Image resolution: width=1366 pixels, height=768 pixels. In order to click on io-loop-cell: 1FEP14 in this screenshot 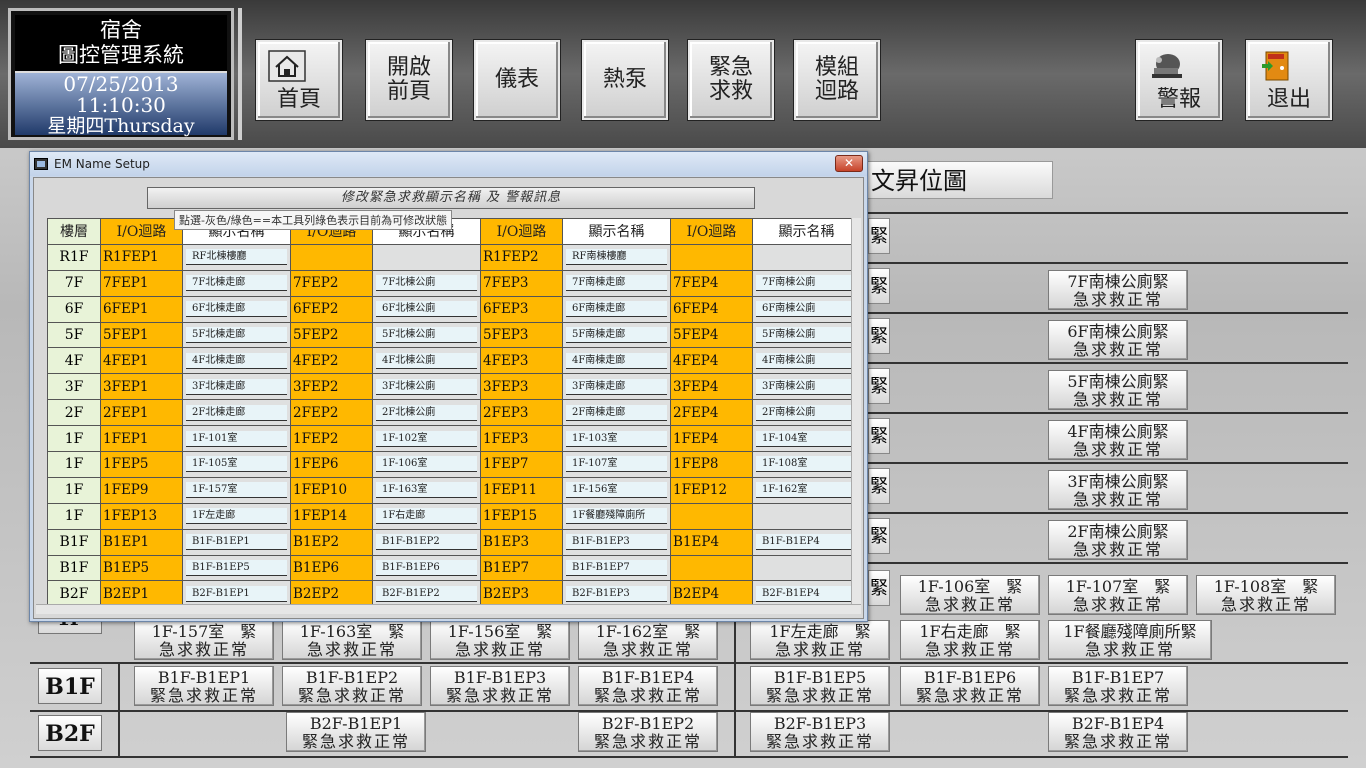, I will do `click(331, 516)`.